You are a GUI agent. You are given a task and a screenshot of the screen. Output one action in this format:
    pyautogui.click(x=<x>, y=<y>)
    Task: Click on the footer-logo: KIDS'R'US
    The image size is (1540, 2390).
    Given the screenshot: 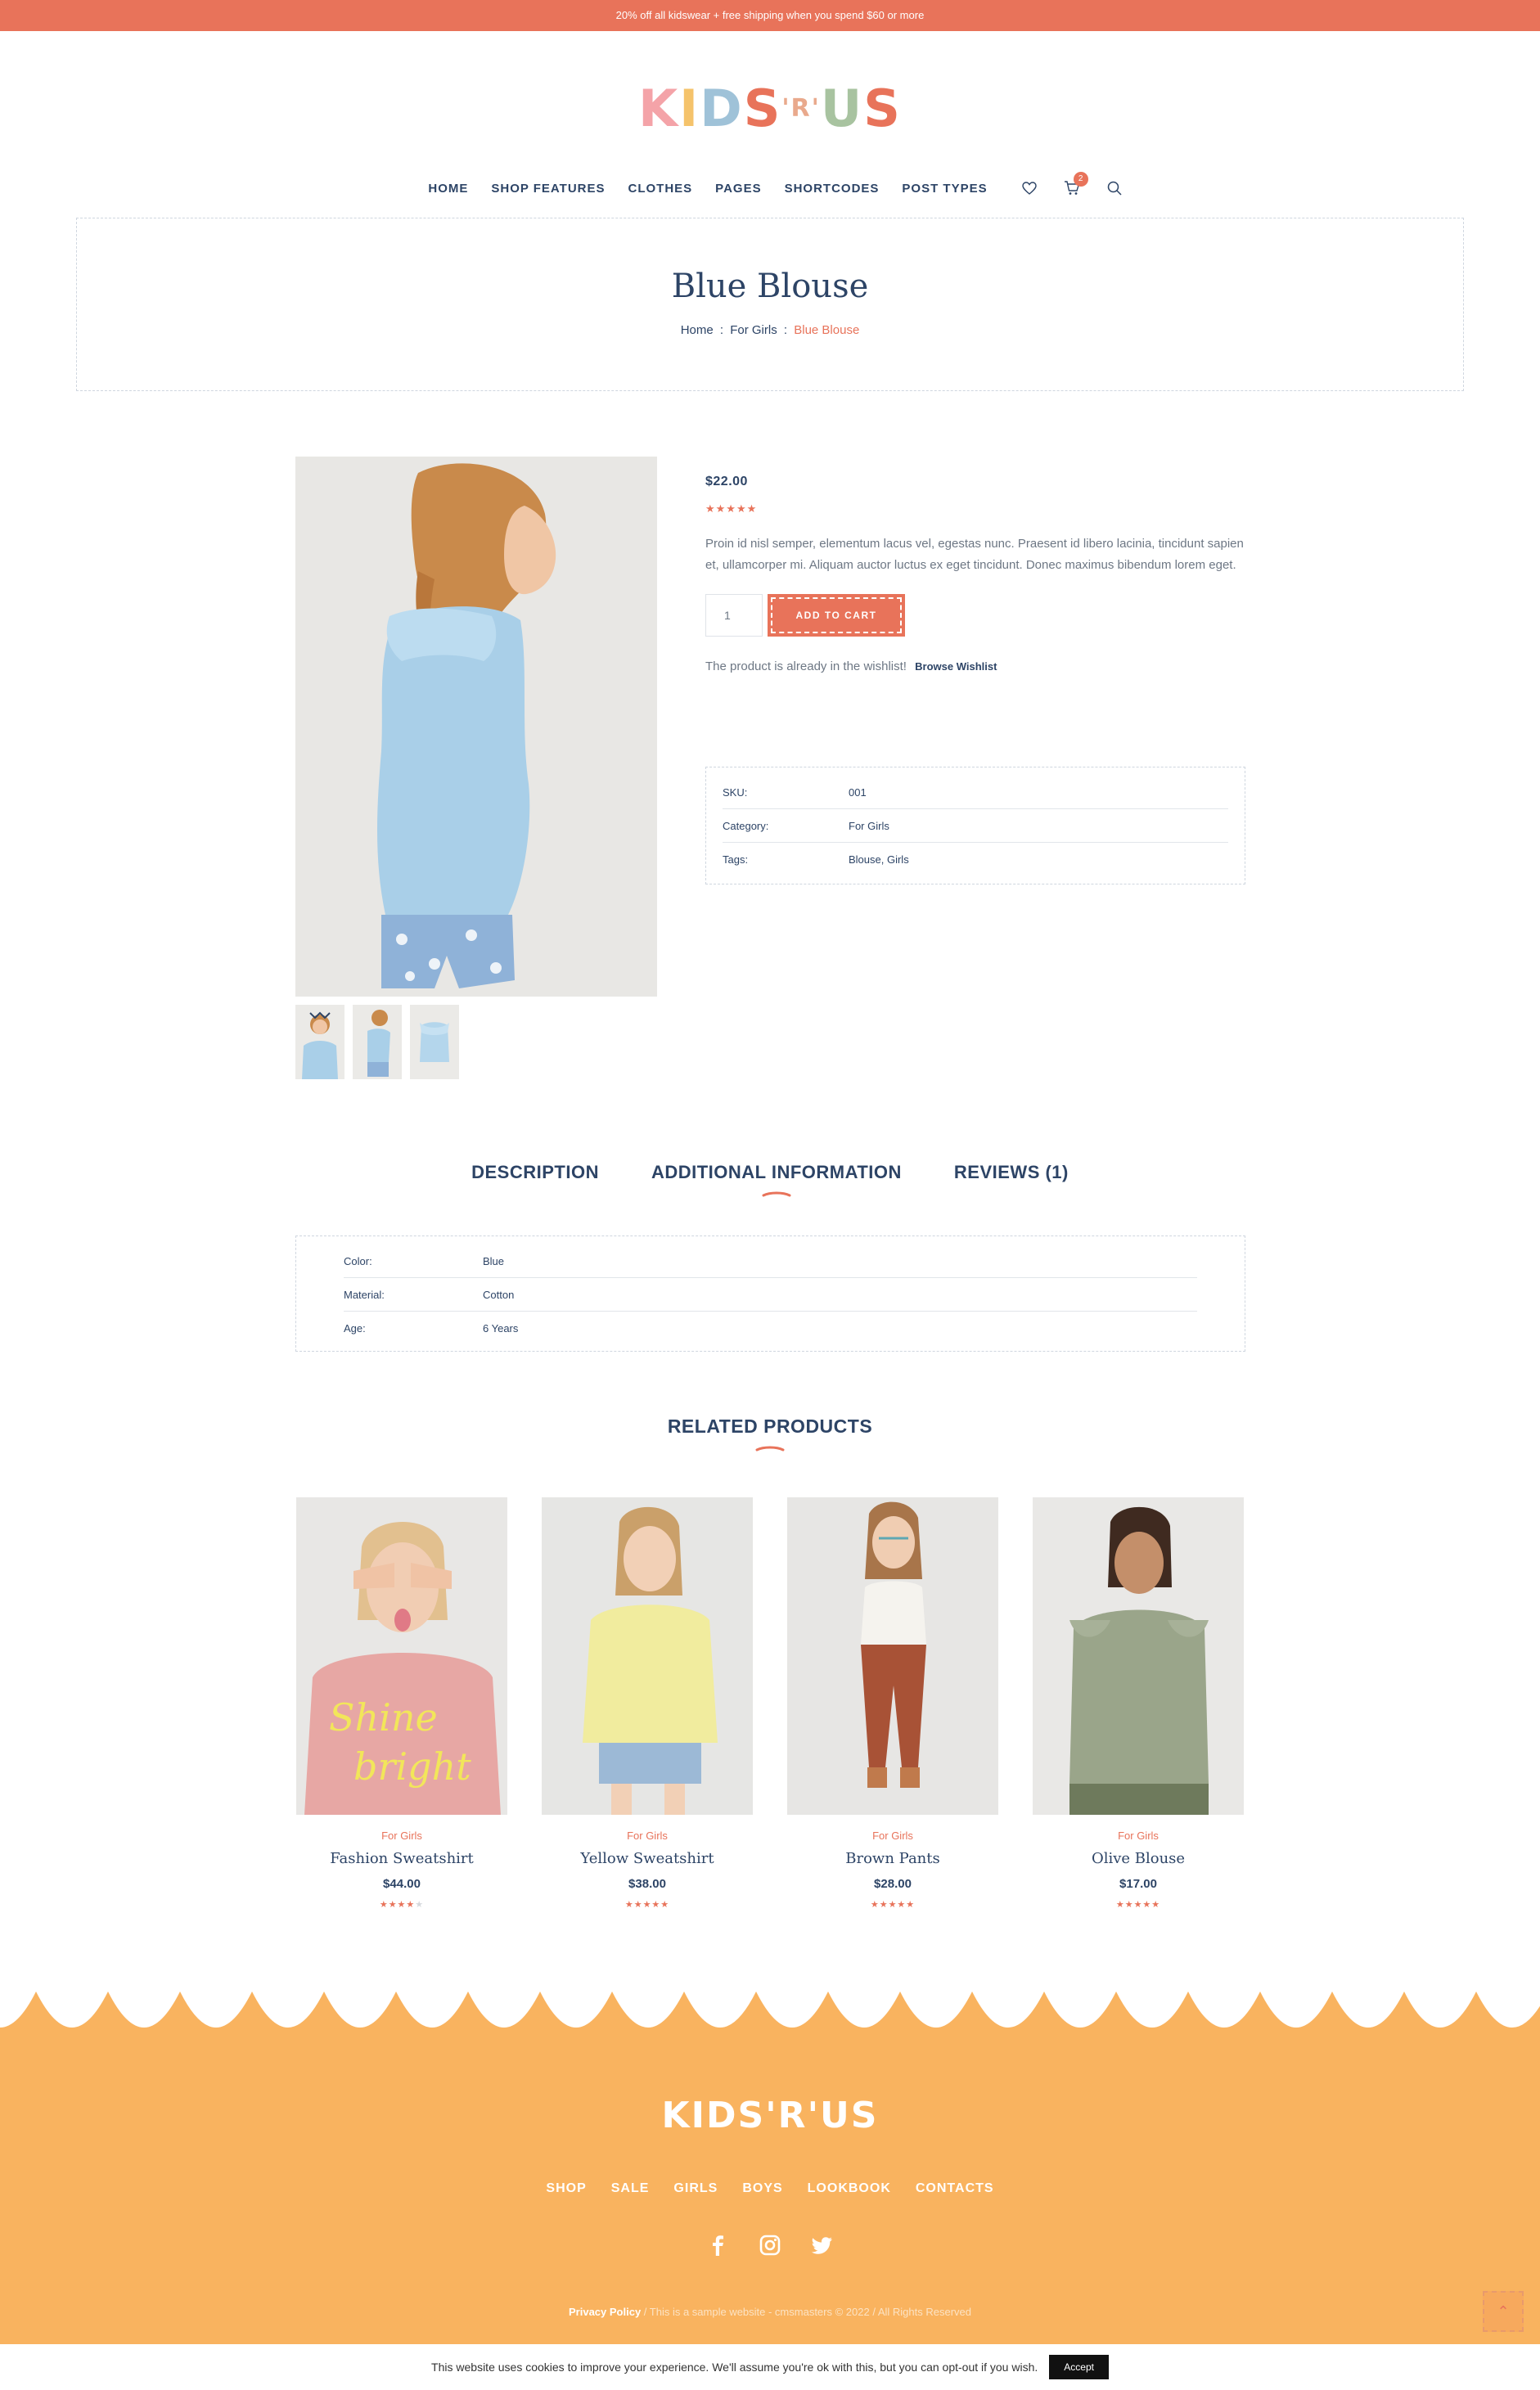 What is the action you would take?
    pyautogui.click(x=770, y=2115)
    